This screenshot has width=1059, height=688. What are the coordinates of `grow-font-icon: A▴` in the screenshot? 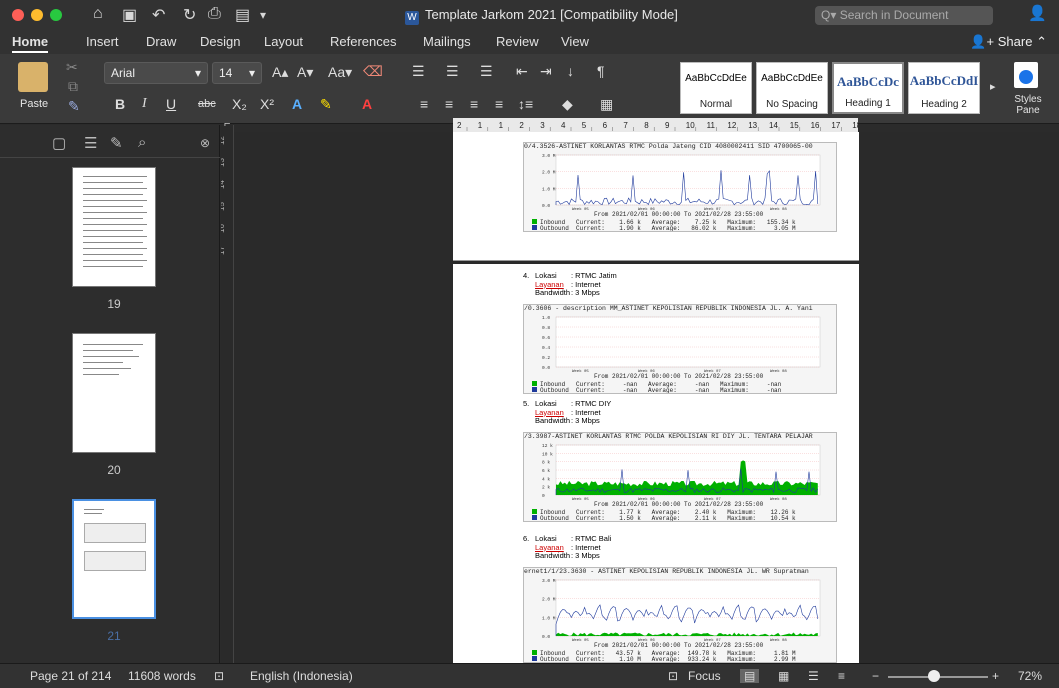 It's located at (280, 72).